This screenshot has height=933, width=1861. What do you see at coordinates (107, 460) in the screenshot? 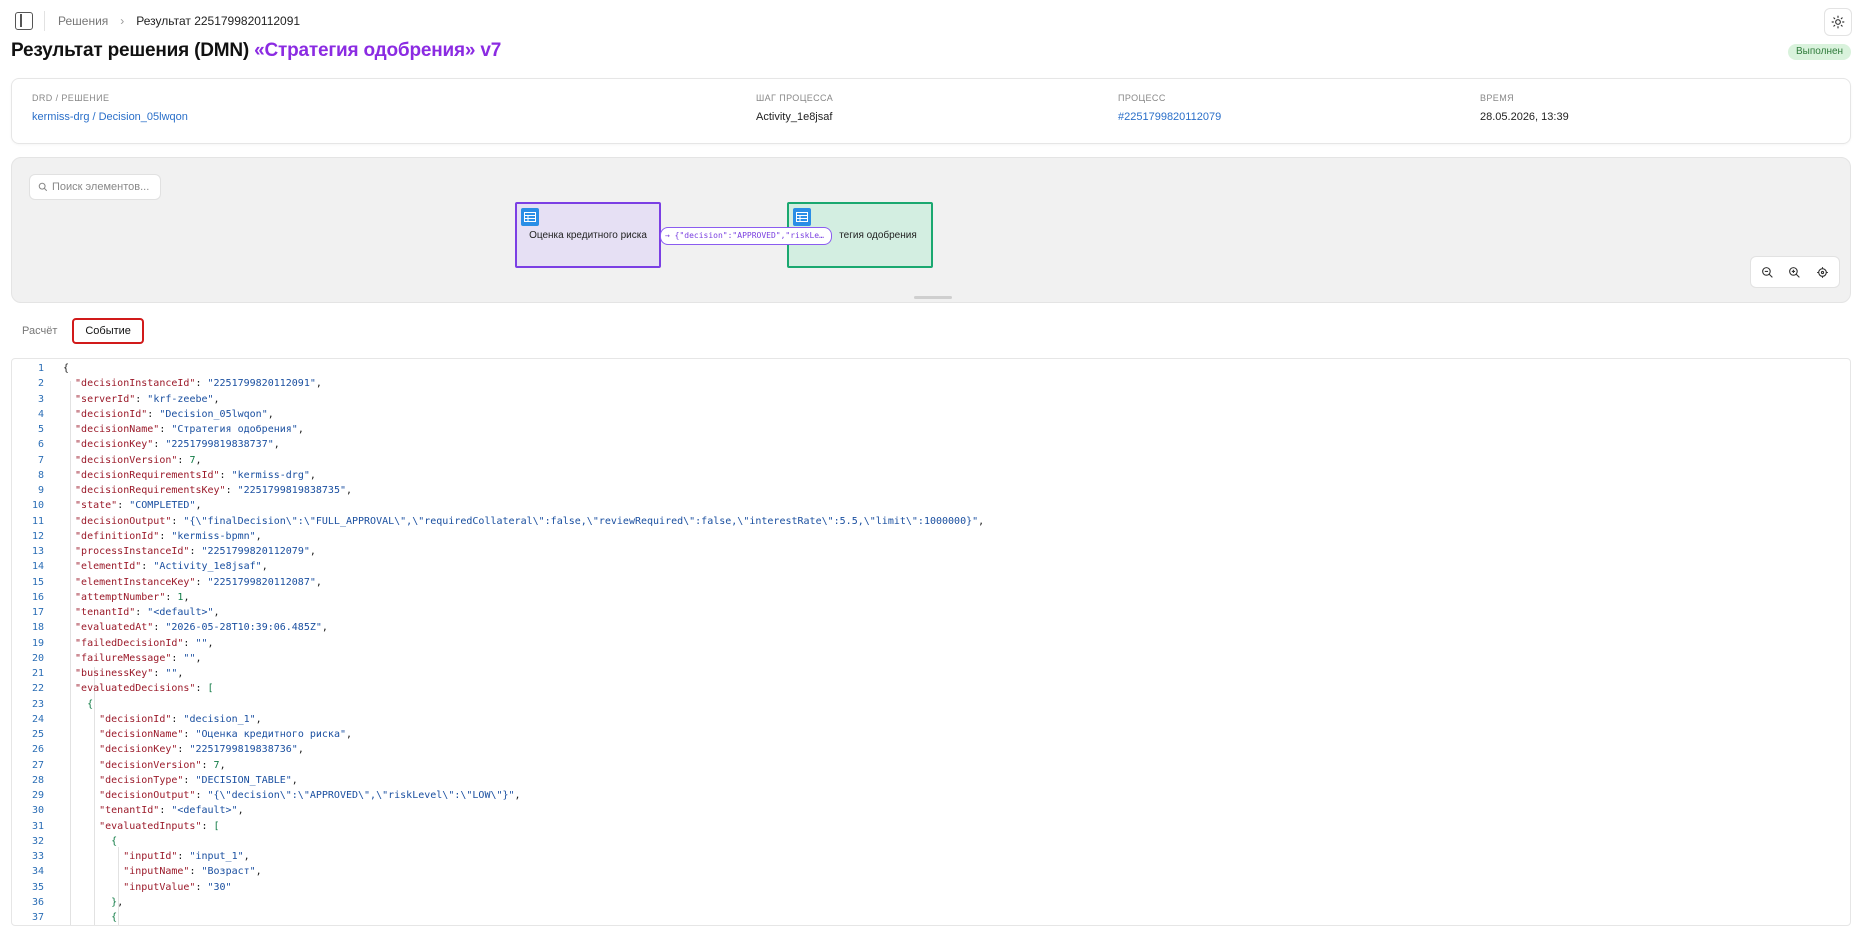
I see `code-line: 7 "decisionVersion": 7,` at bounding box center [107, 460].